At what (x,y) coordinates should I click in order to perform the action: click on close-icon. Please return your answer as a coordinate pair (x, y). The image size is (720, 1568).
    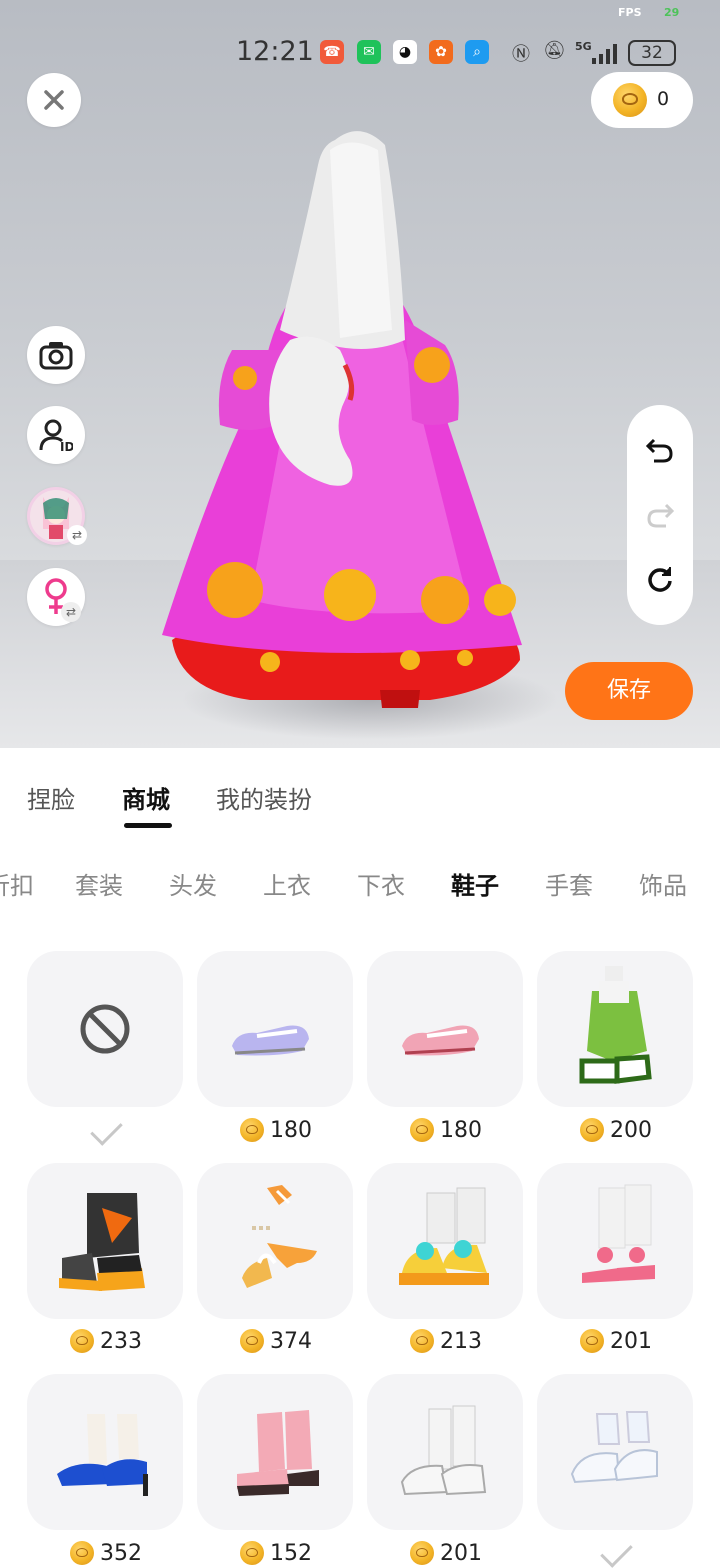
    Looking at the image, I should click on (54, 100).